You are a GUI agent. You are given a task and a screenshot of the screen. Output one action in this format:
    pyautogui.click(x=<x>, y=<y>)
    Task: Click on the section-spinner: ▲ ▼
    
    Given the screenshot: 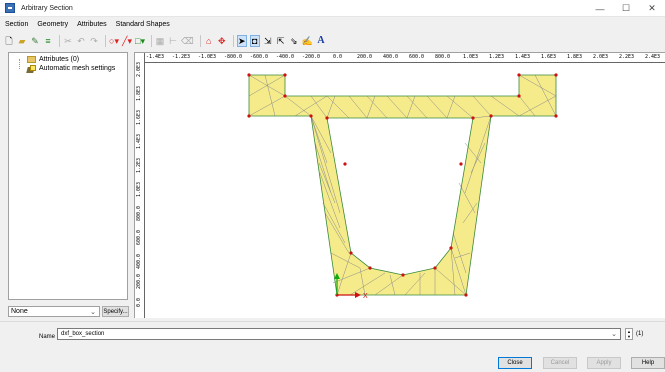 What is the action you would take?
    pyautogui.click(x=629, y=334)
    